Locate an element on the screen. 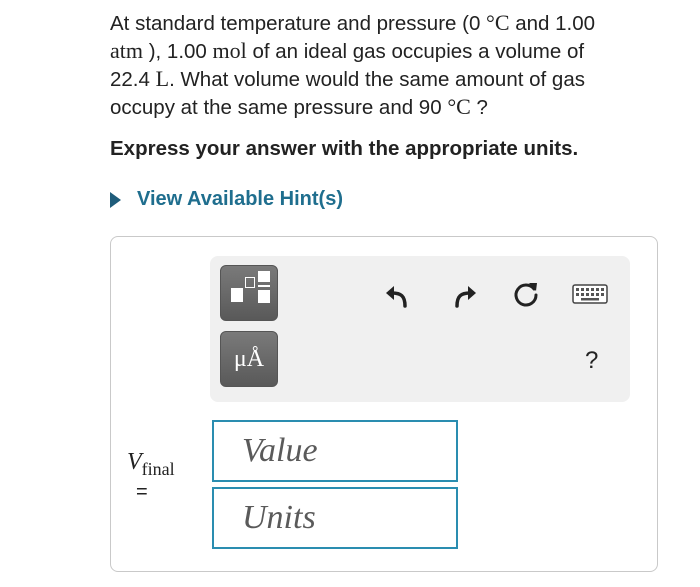  view-hints-link: View Available Hint(s) is located at coordinates (226, 199).